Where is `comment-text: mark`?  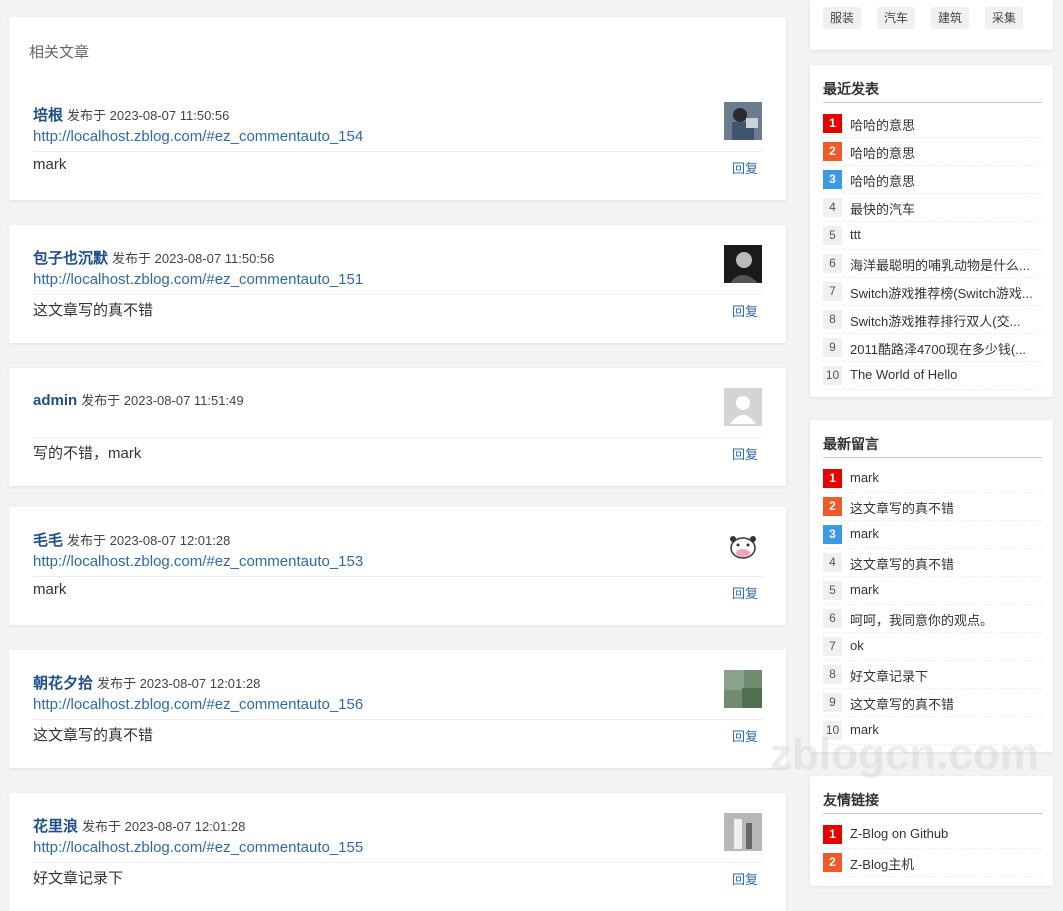 comment-text: mark is located at coordinates (50, 589).